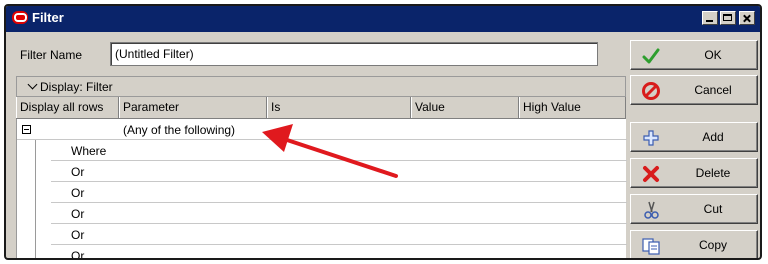 Image resolution: width=768 pixels, height=264 pixels. Describe the element at coordinates (713, 137) in the screenshot. I see `add-label: Add` at that location.